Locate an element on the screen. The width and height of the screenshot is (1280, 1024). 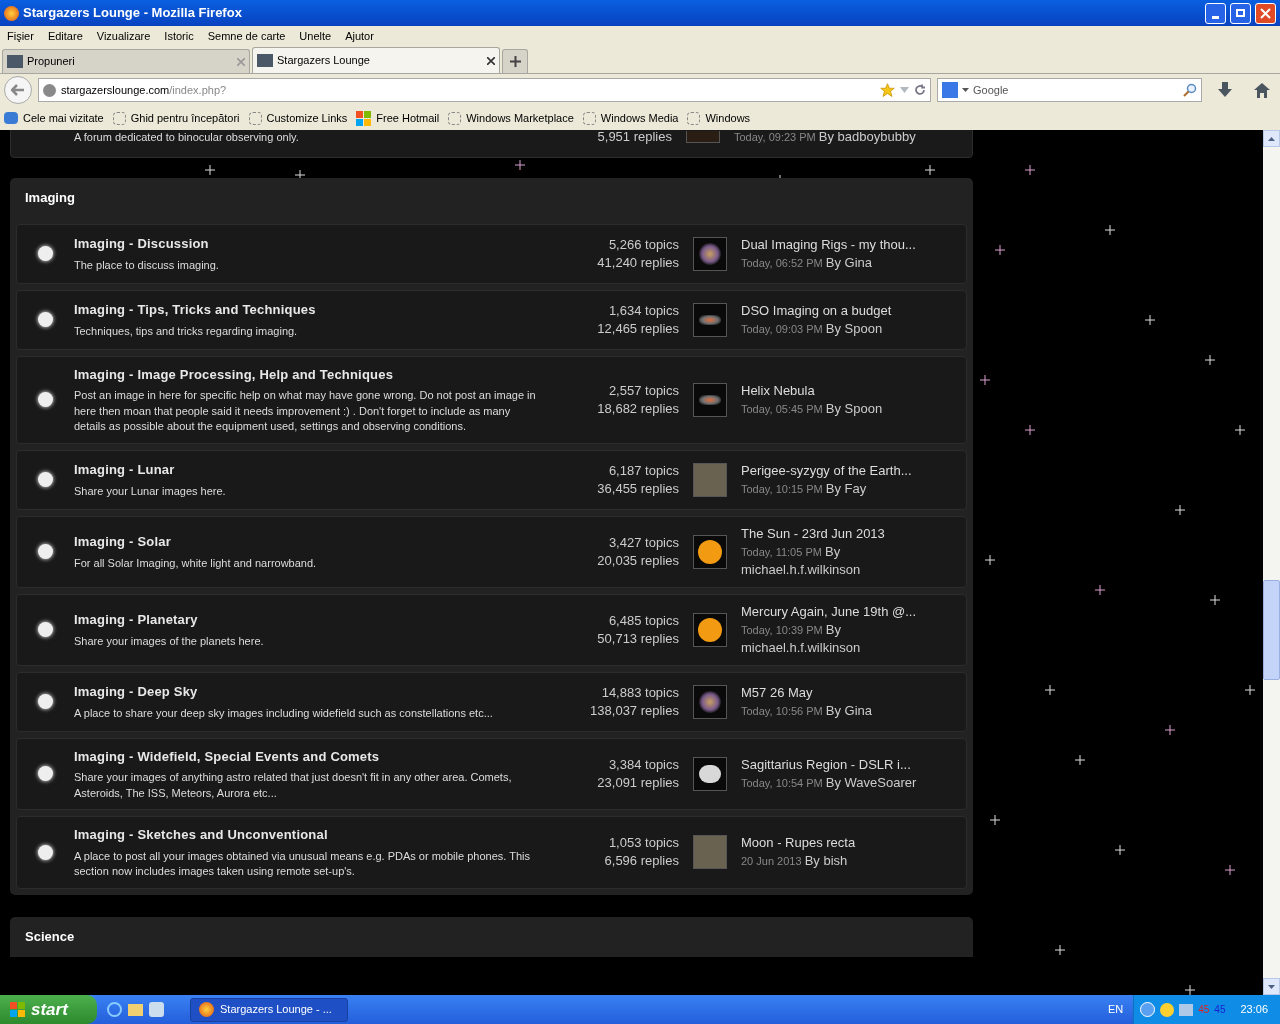
language-indicator: EN is located at coordinates (1115, 1009).